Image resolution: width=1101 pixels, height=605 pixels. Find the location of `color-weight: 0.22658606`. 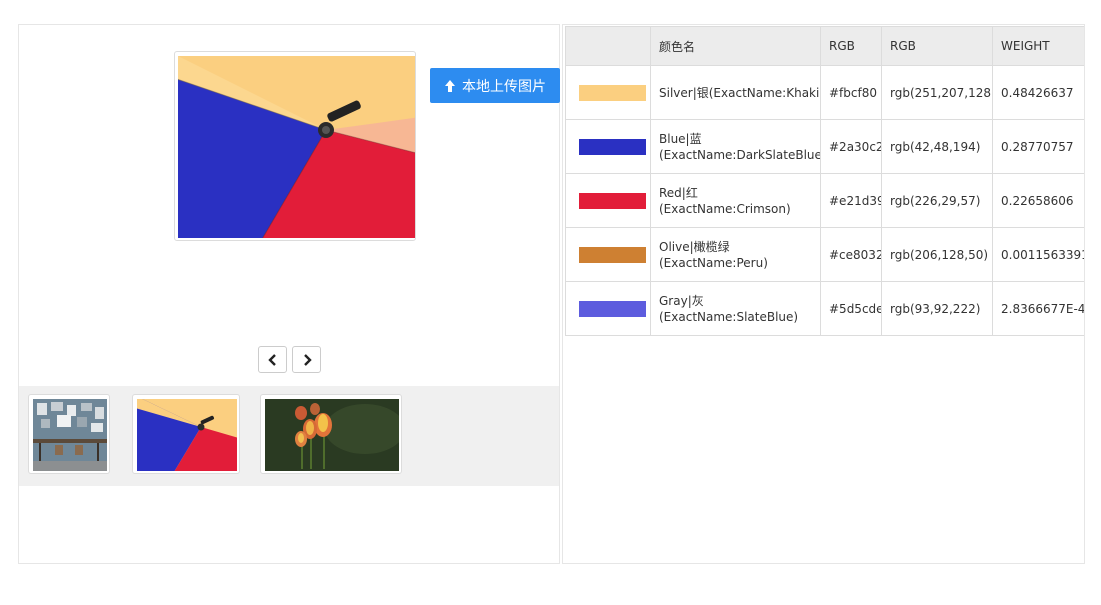

color-weight: 0.22658606 is located at coordinates (1038, 200).